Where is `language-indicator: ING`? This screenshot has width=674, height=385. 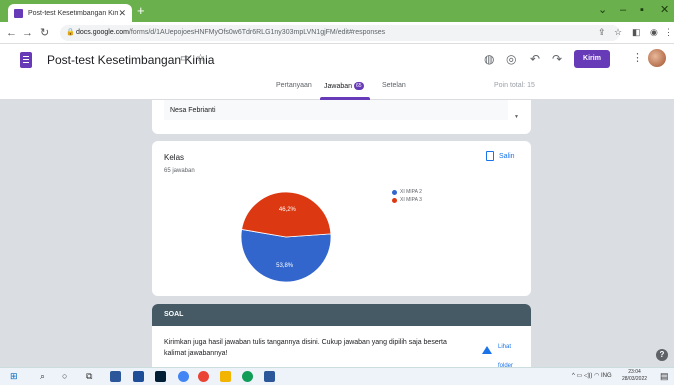 language-indicator: ING is located at coordinates (606, 376).